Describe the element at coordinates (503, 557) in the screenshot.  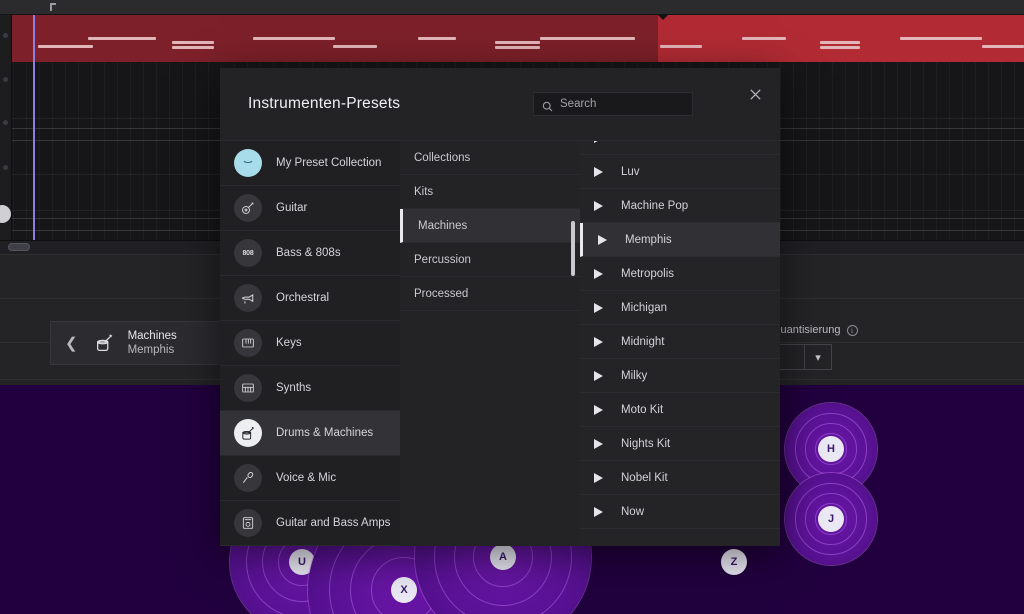
I see `pad-letter-badge: A` at that location.